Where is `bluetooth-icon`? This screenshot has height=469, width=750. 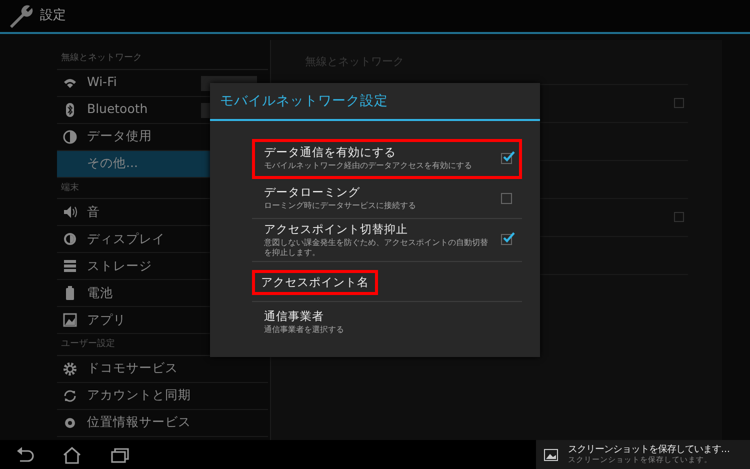 bluetooth-icon is located at coordinates (70, 109).